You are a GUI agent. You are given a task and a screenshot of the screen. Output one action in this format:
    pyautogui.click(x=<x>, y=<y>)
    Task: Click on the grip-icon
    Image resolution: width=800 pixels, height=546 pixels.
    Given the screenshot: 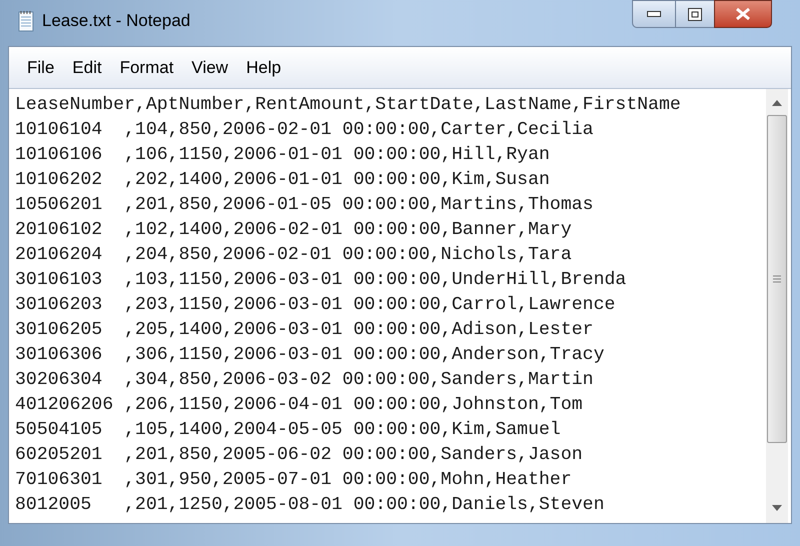 What is the action you would take?
    pyautogui.click(x=777, y=279)
    